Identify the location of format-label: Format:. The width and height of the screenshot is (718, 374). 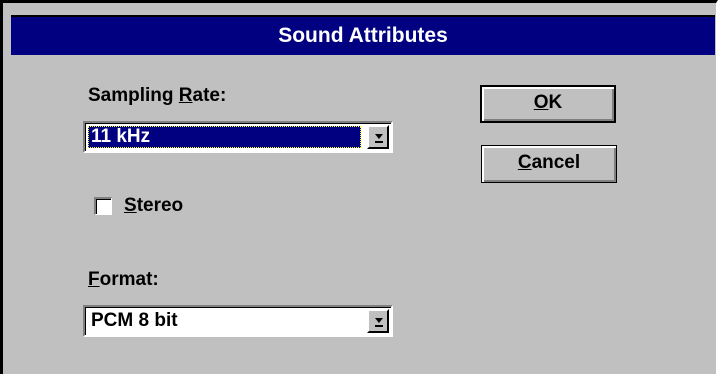
(123, 280).